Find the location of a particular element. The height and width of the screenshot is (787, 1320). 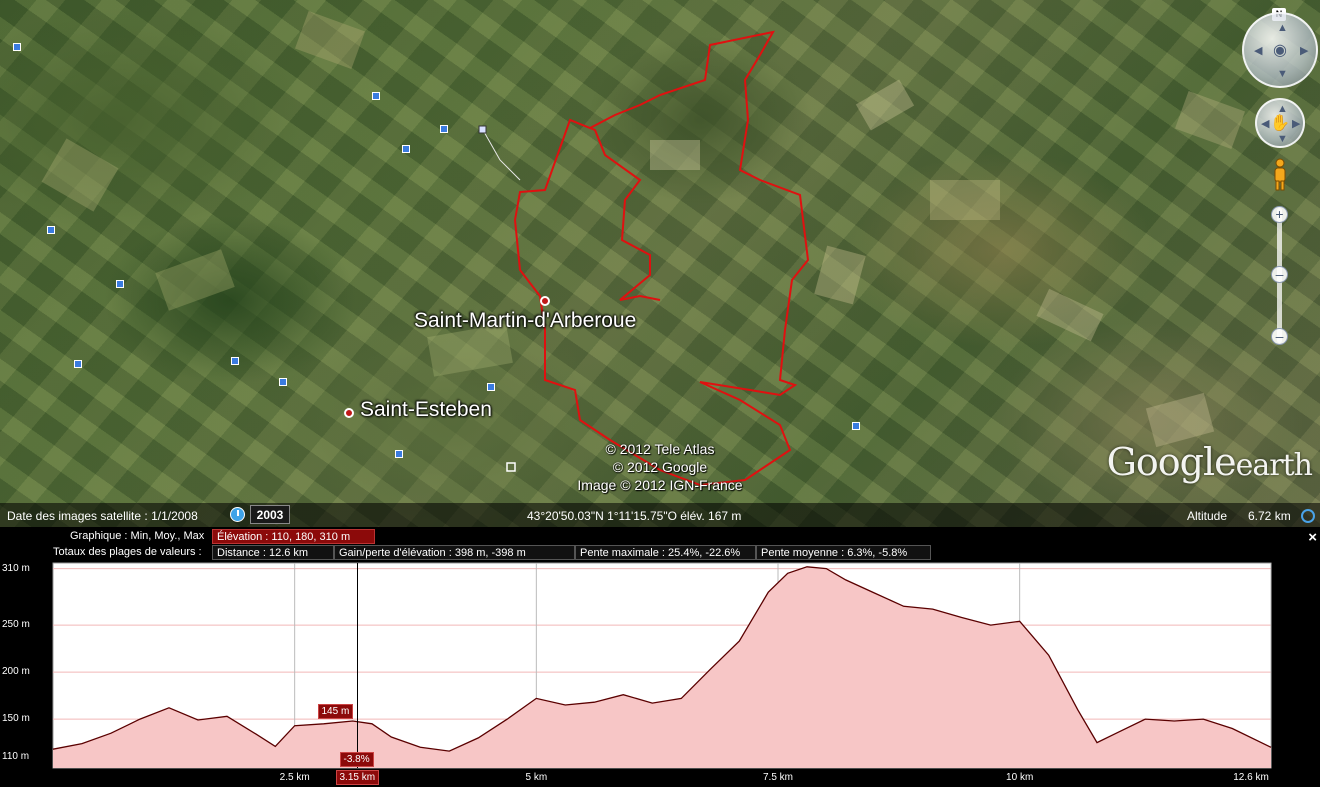

cursor-slope-label: -3.8% is located at coordinates (356, 759).